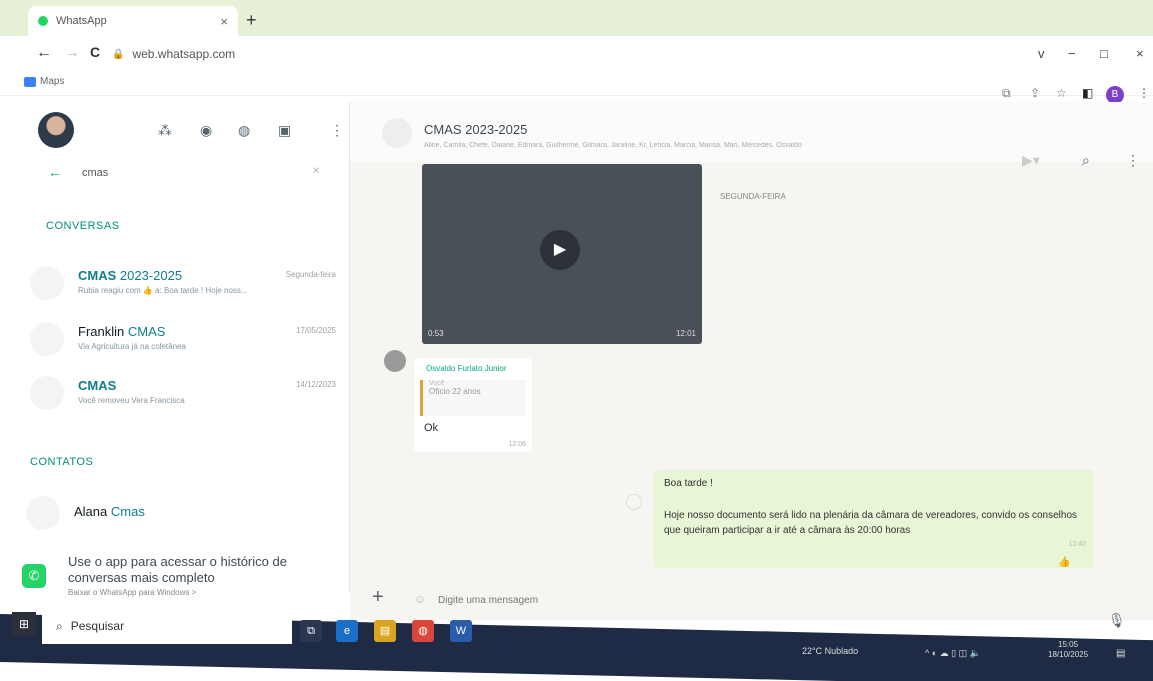  I want to click on conversation-title: CMAS 2023-2025, so click(476, 129).